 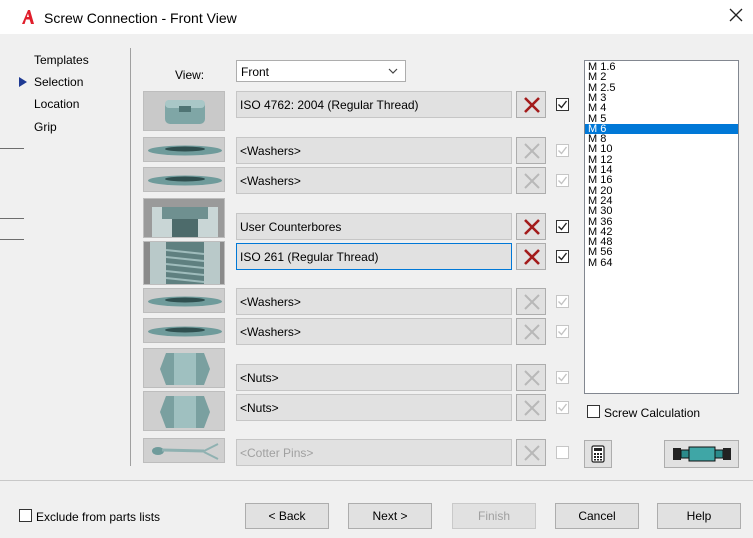 I want to click on counterbore-field-label: User Counterbores, so click(x=291, y=227).